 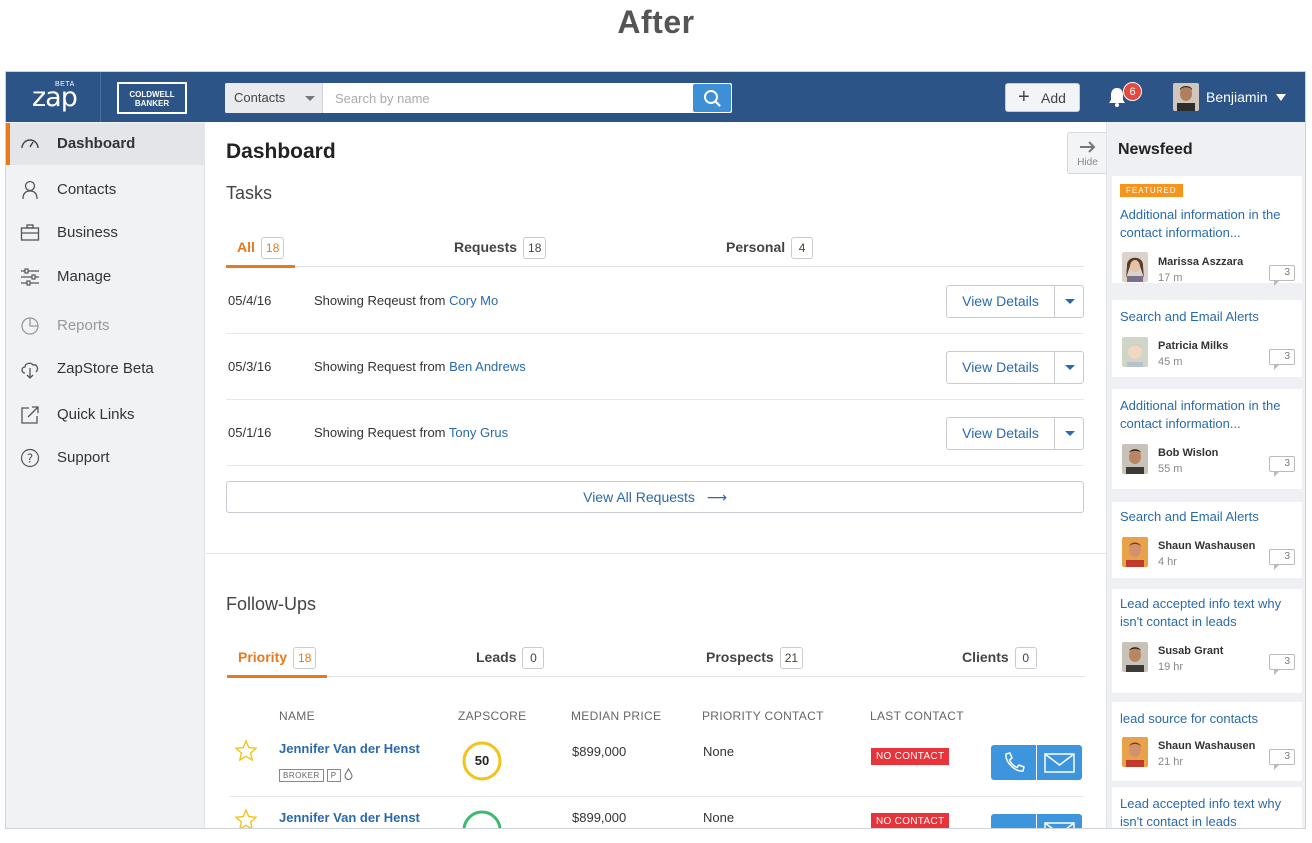 What do you see at coordinates (500, 252) in the screenshot?
I see `tab-requests: Requests 18` at bounding box center [500, 252].